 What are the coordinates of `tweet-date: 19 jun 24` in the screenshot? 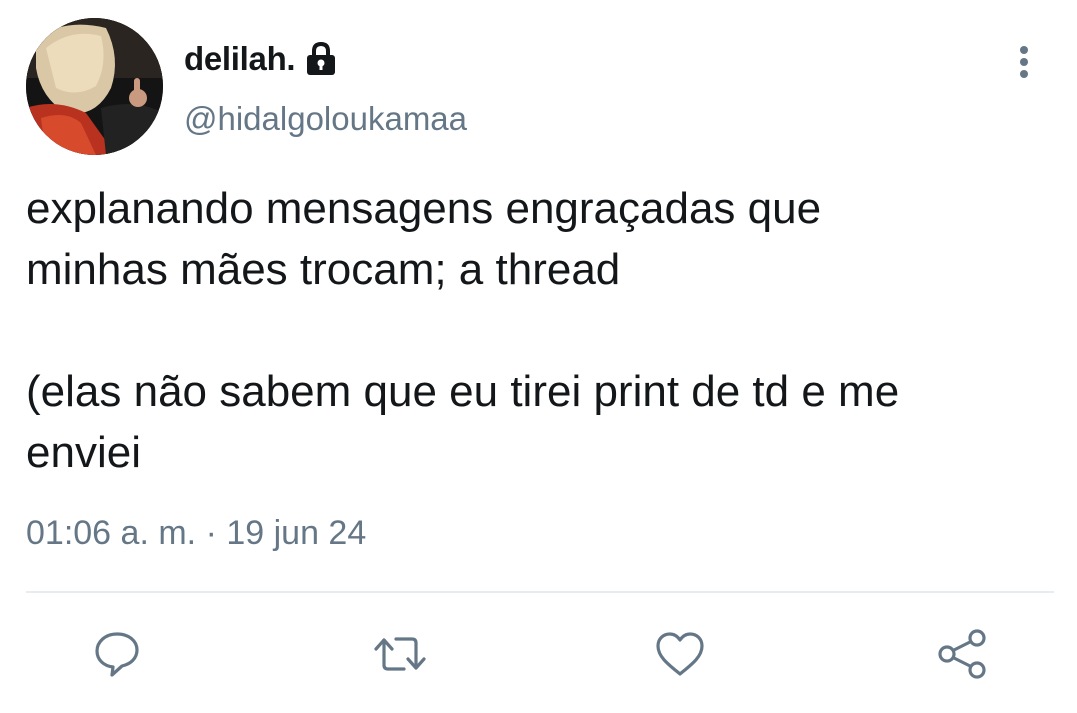 It's located at (296, 533).